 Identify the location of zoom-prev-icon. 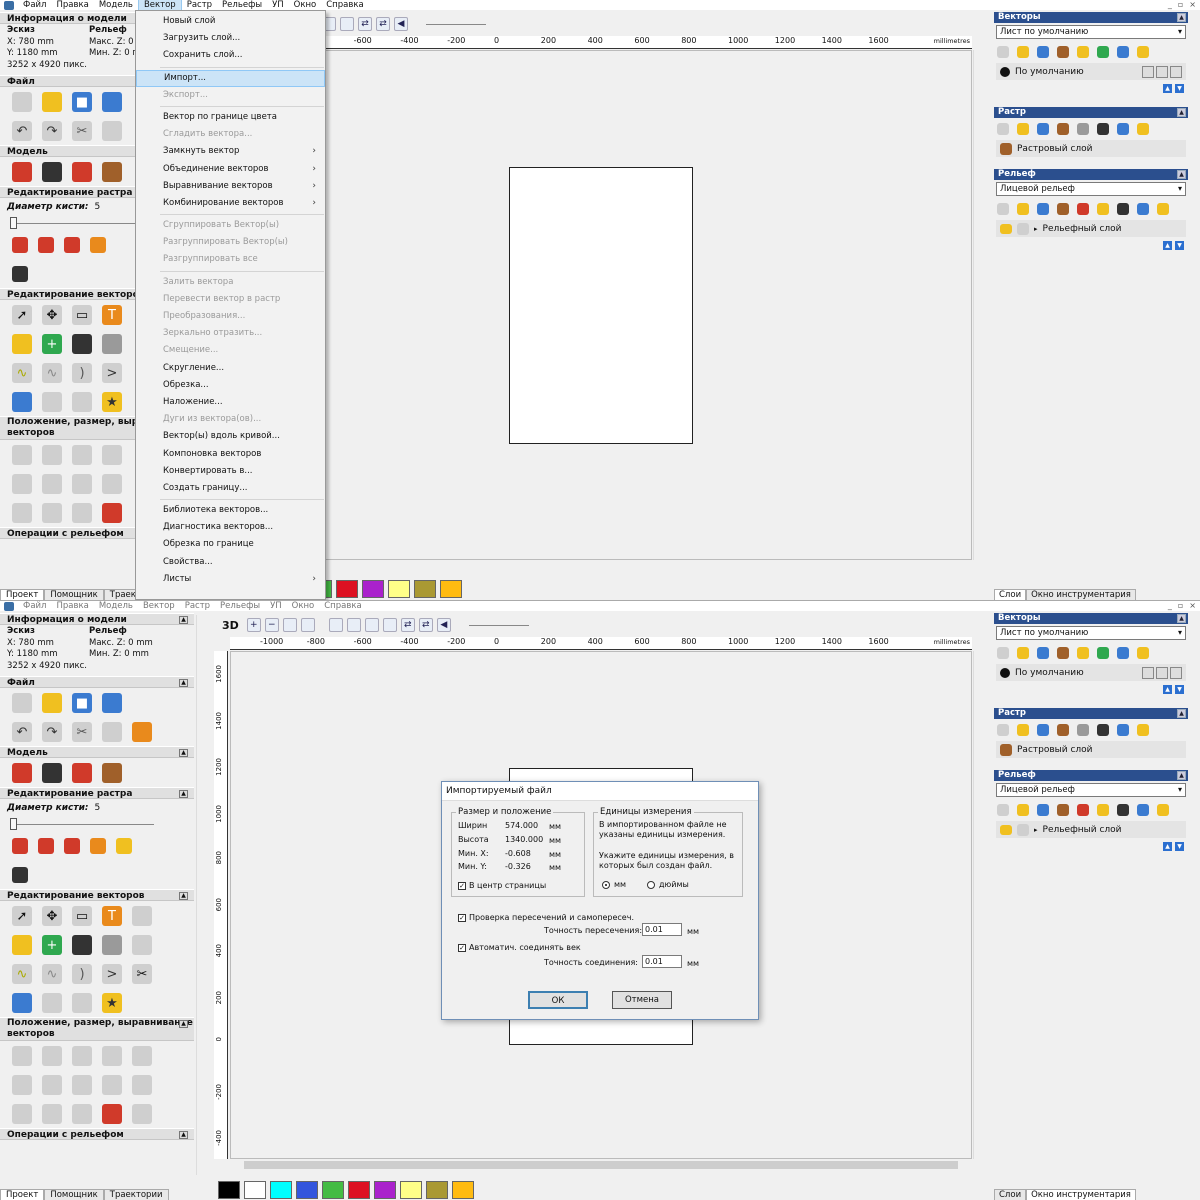
(307, 625).